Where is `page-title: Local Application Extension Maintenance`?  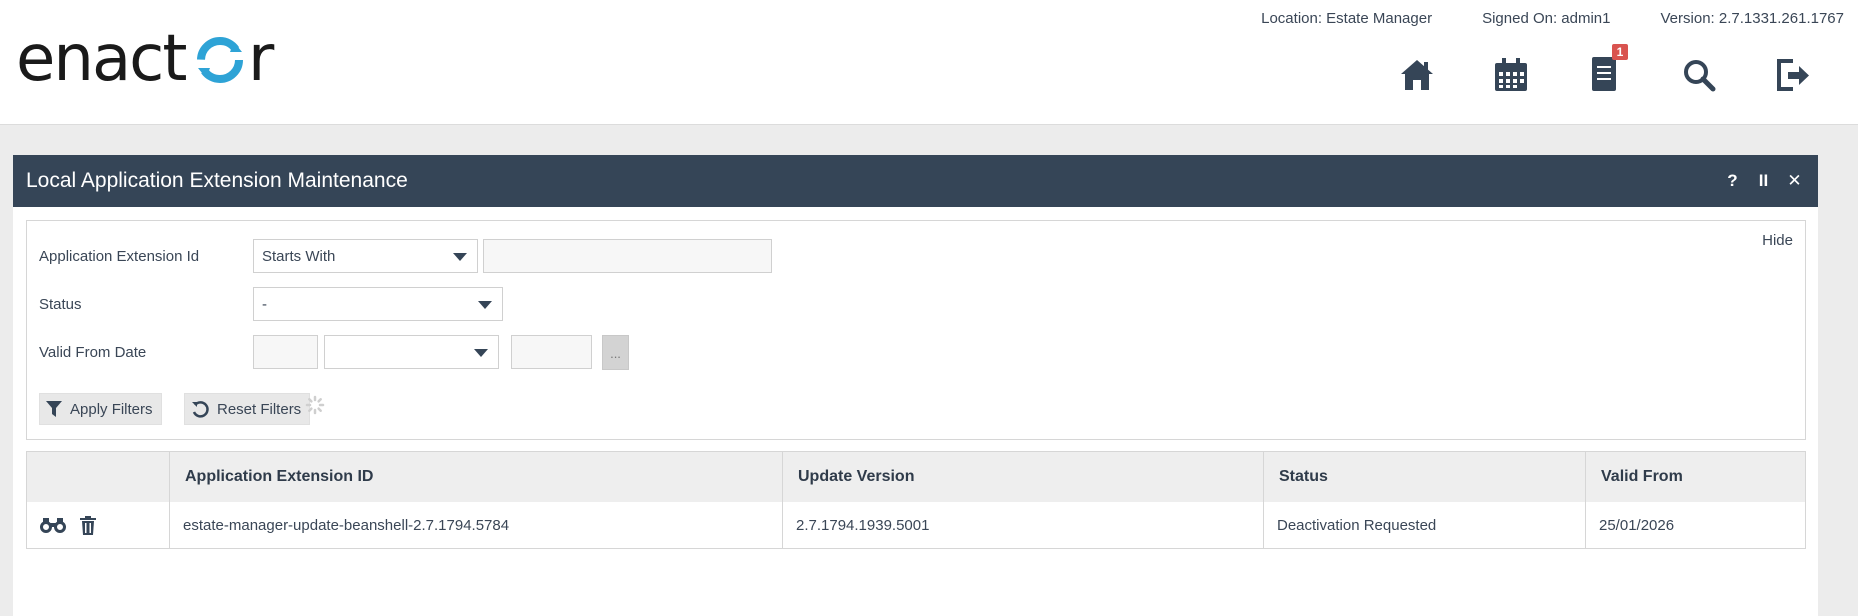 page-title: Local Application Extension Maintenance is located at coordinates (217, 180).